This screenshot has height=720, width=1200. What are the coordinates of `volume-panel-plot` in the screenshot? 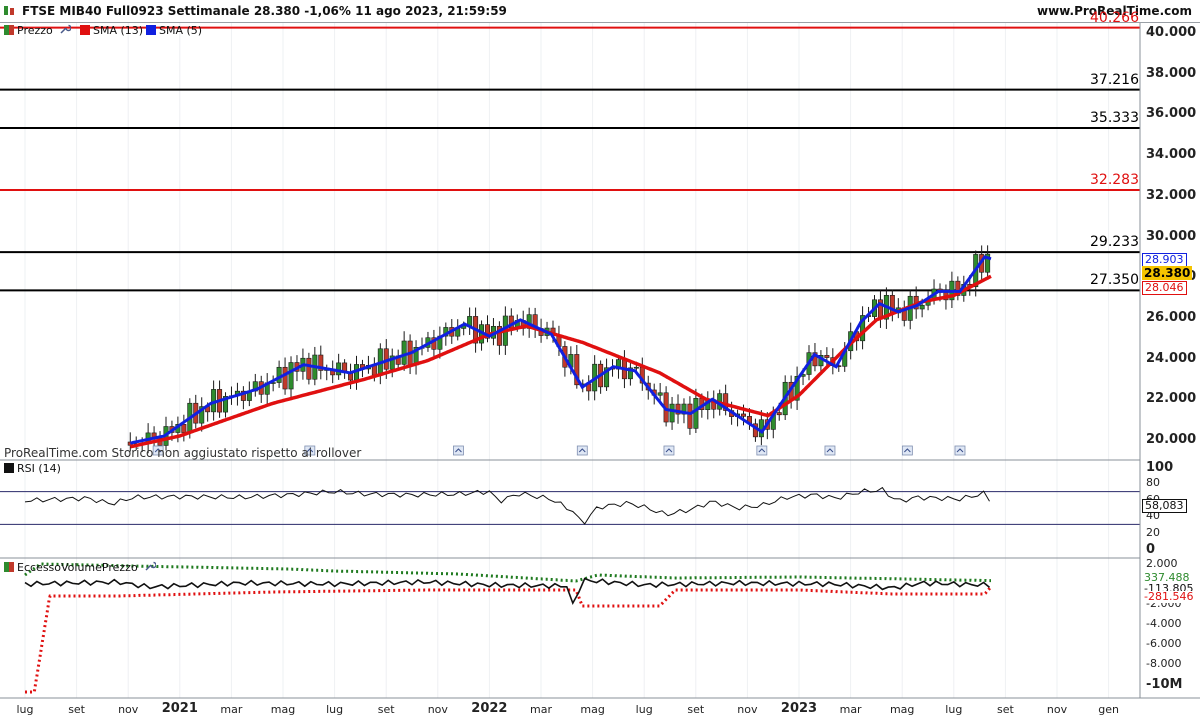 It's located at (508, 628).